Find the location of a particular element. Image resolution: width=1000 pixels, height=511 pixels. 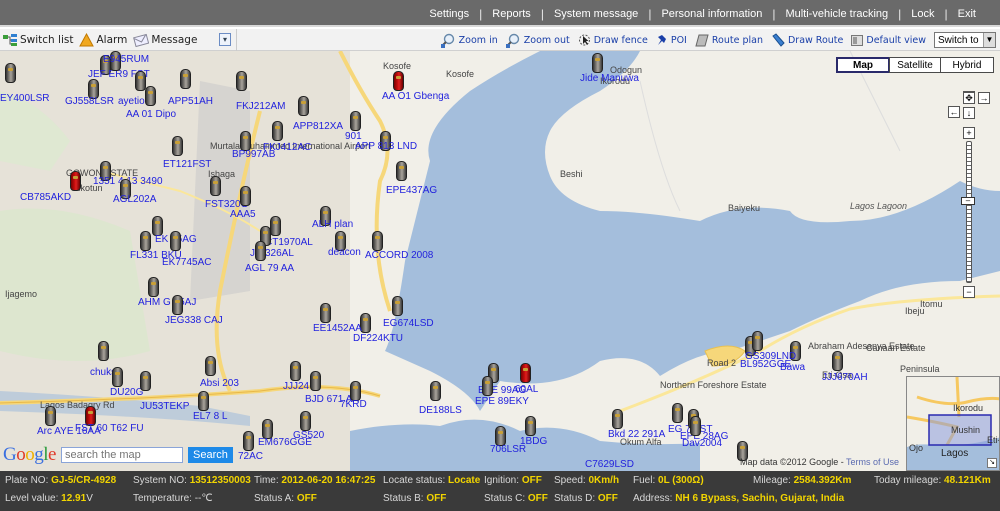

vehicle-plate-label: AGL202A is located at coordinates (134, 199).